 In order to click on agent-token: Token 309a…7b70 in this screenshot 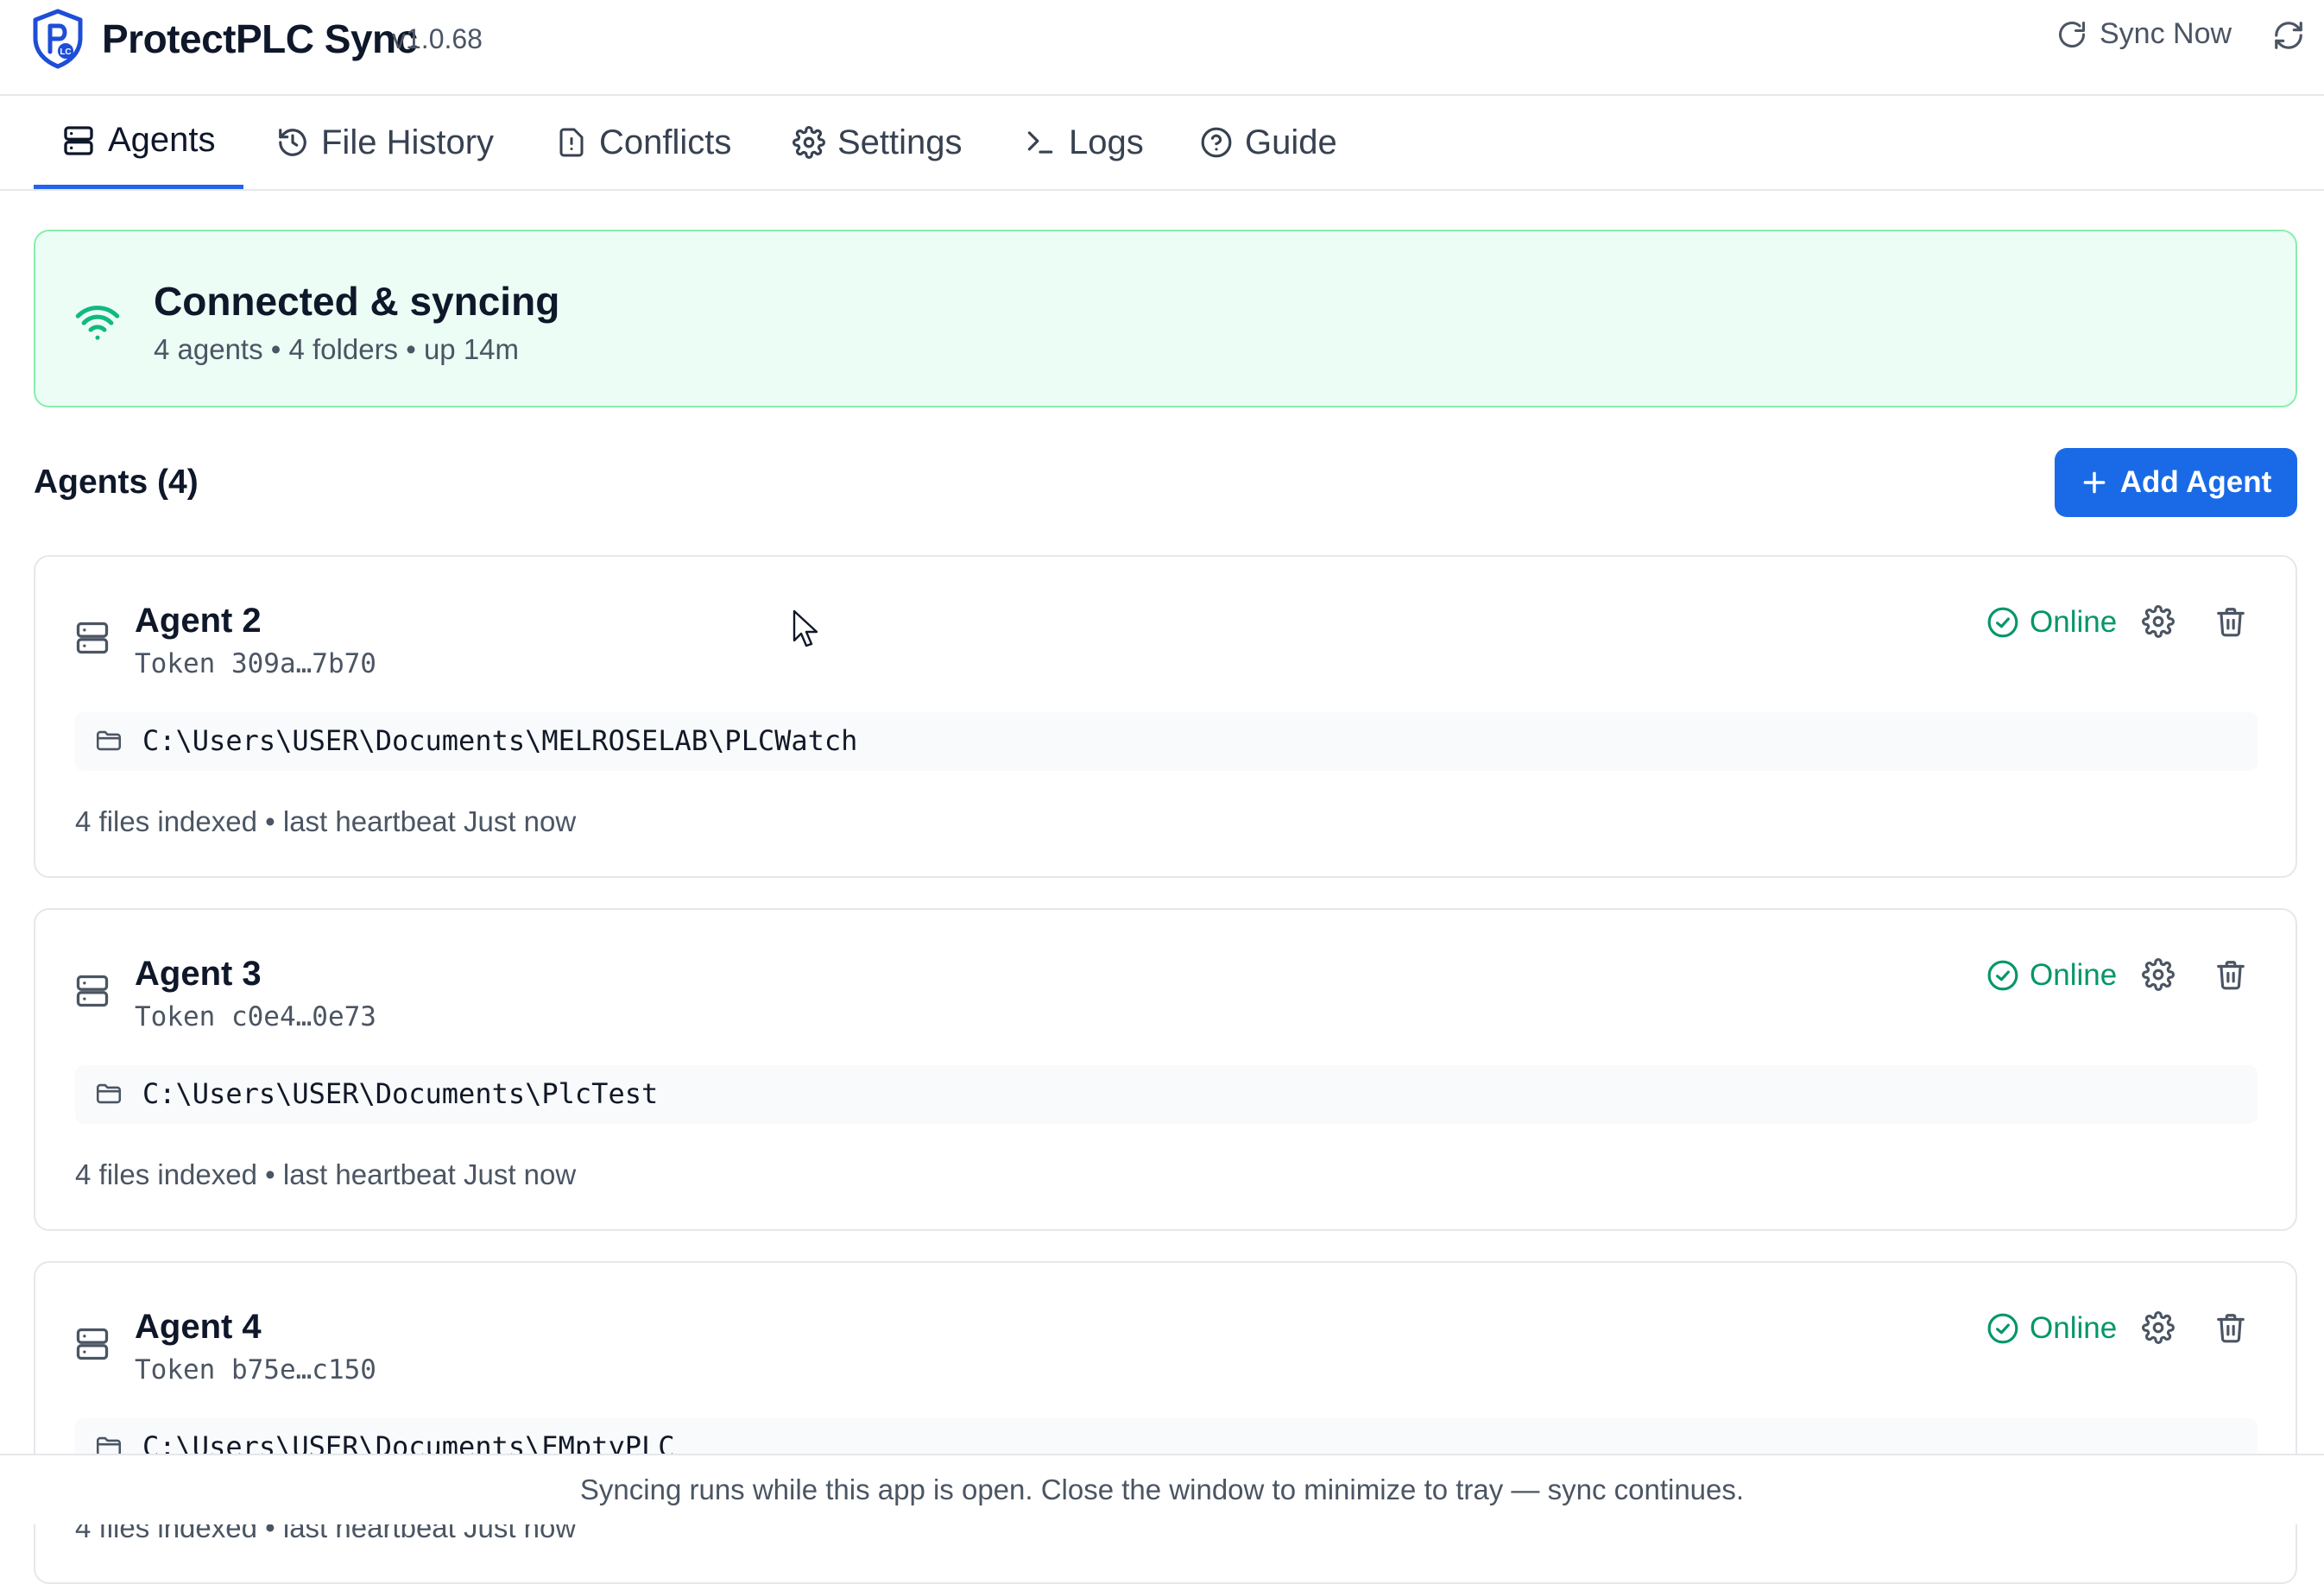, I will do `click(255, 663)`.